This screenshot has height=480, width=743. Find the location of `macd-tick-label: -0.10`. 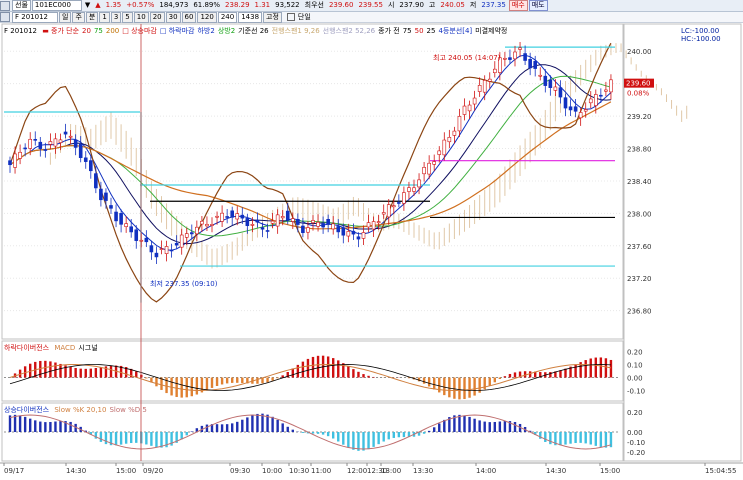

macd-tick-label: -0.10 is located at coordinates (636, 392).